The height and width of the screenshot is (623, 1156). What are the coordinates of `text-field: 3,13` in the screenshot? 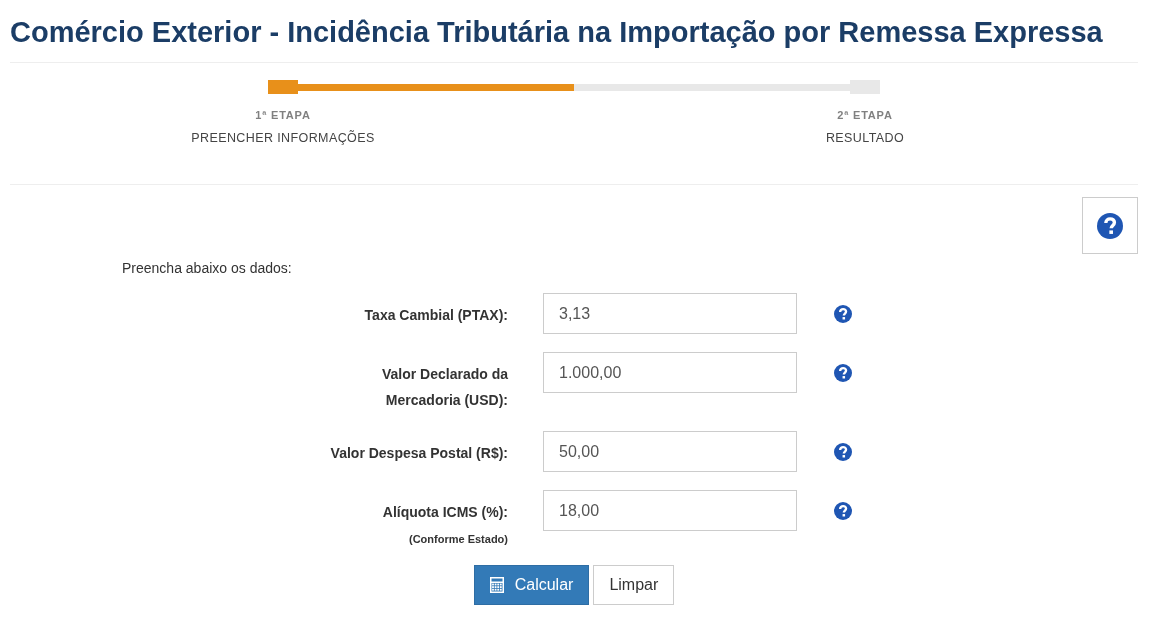 It's located at (670, 313).